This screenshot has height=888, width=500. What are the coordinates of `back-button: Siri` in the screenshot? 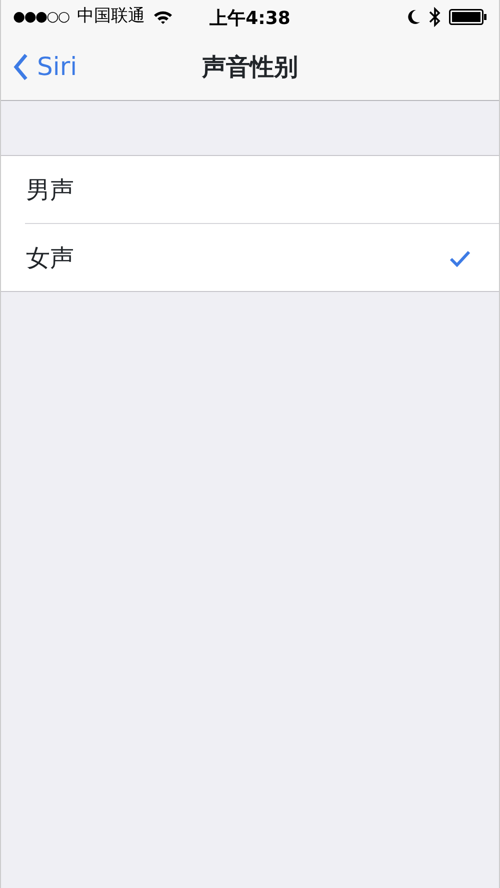 It's located at (39, 67).